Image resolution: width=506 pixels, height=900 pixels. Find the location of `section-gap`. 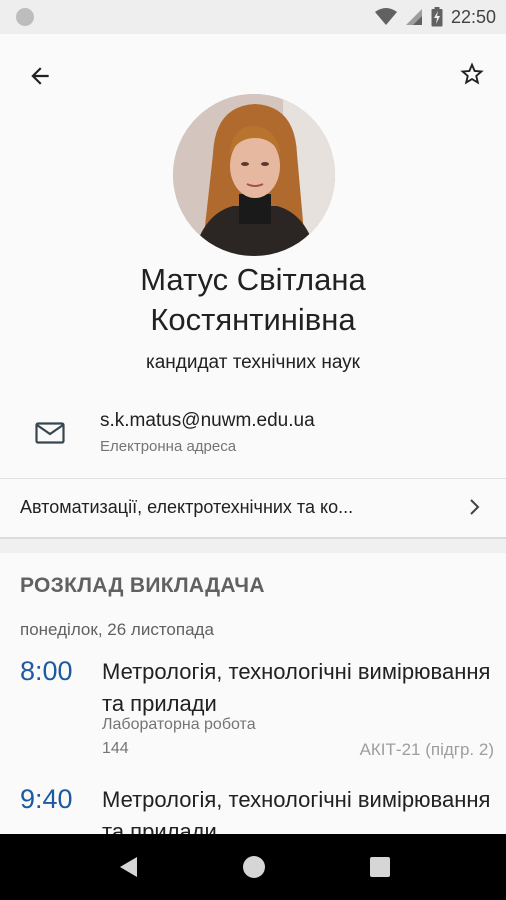

section-gap is located at coordinates (253, 546).